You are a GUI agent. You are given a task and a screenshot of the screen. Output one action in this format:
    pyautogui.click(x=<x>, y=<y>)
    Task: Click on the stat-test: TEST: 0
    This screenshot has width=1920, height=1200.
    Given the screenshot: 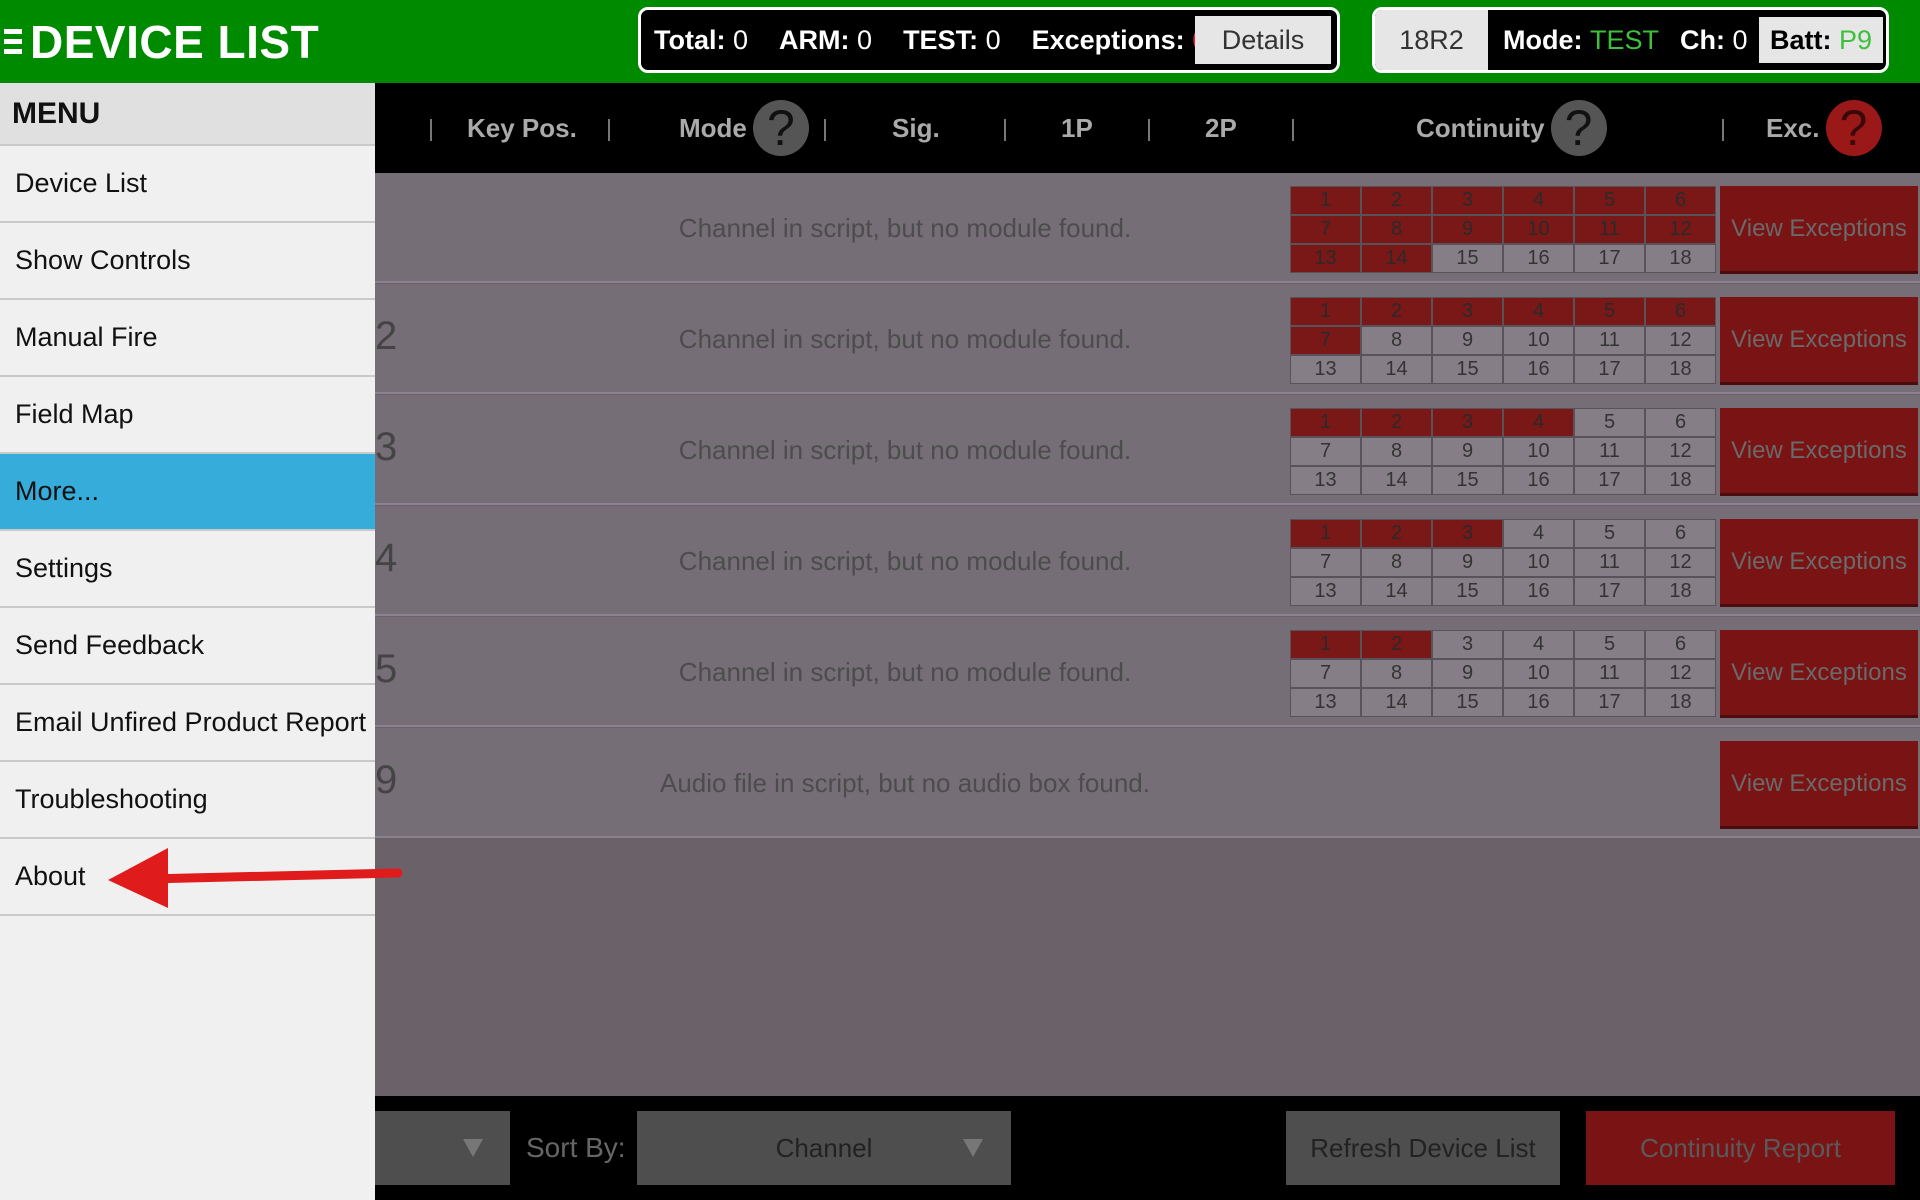 What is the action you would take?
    pyautogui.click(x=952, y=39)
    